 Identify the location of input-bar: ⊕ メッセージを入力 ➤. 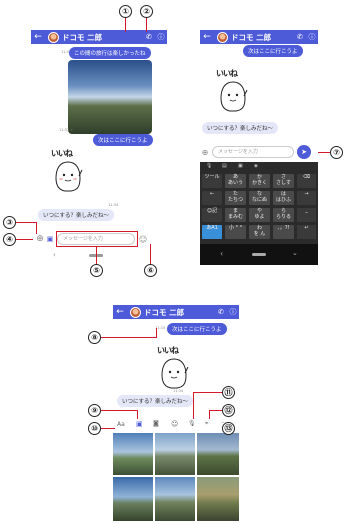
(259, 152).